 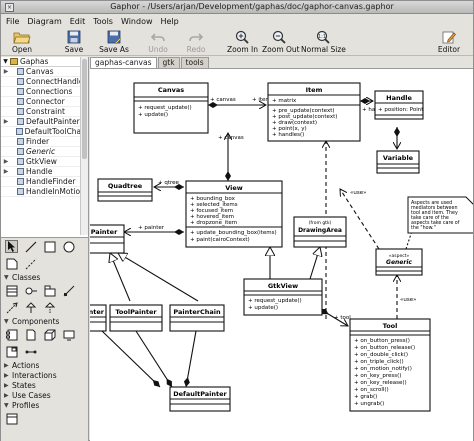 I want to click on interface-tool, so click(x=30, y=290).